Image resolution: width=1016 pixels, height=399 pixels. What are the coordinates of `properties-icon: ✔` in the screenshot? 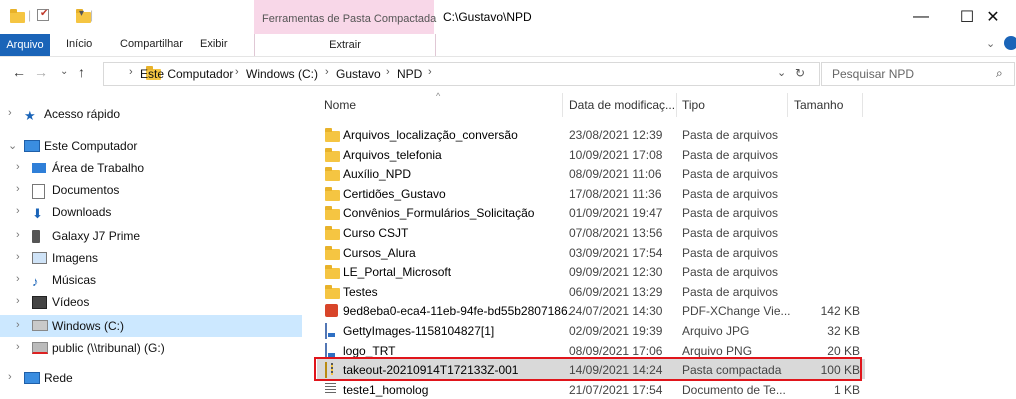 It's located at (43, 14).